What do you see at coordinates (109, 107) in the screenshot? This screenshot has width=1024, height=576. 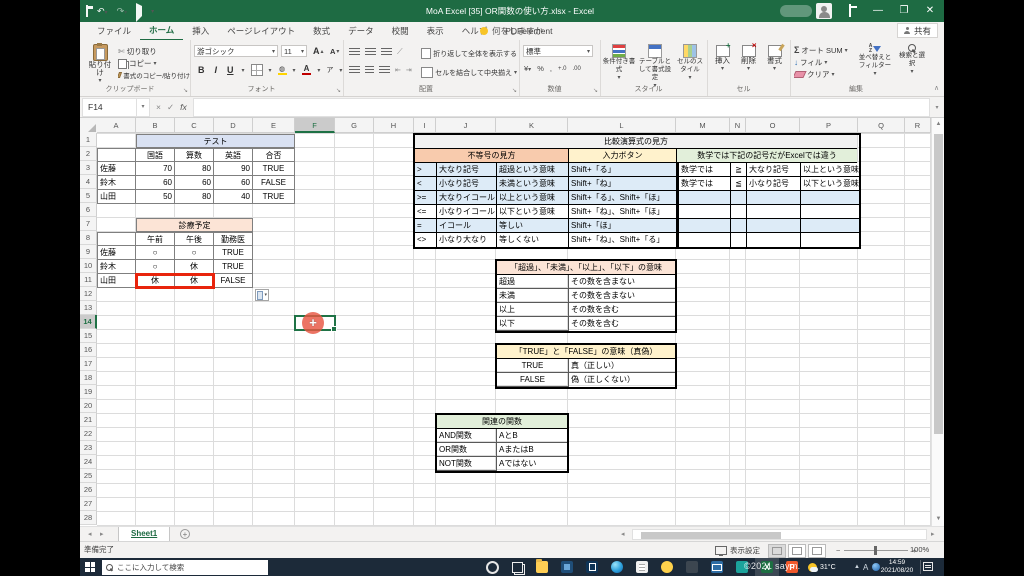 I see `name-box: F14` at bounding box center [109, 107].